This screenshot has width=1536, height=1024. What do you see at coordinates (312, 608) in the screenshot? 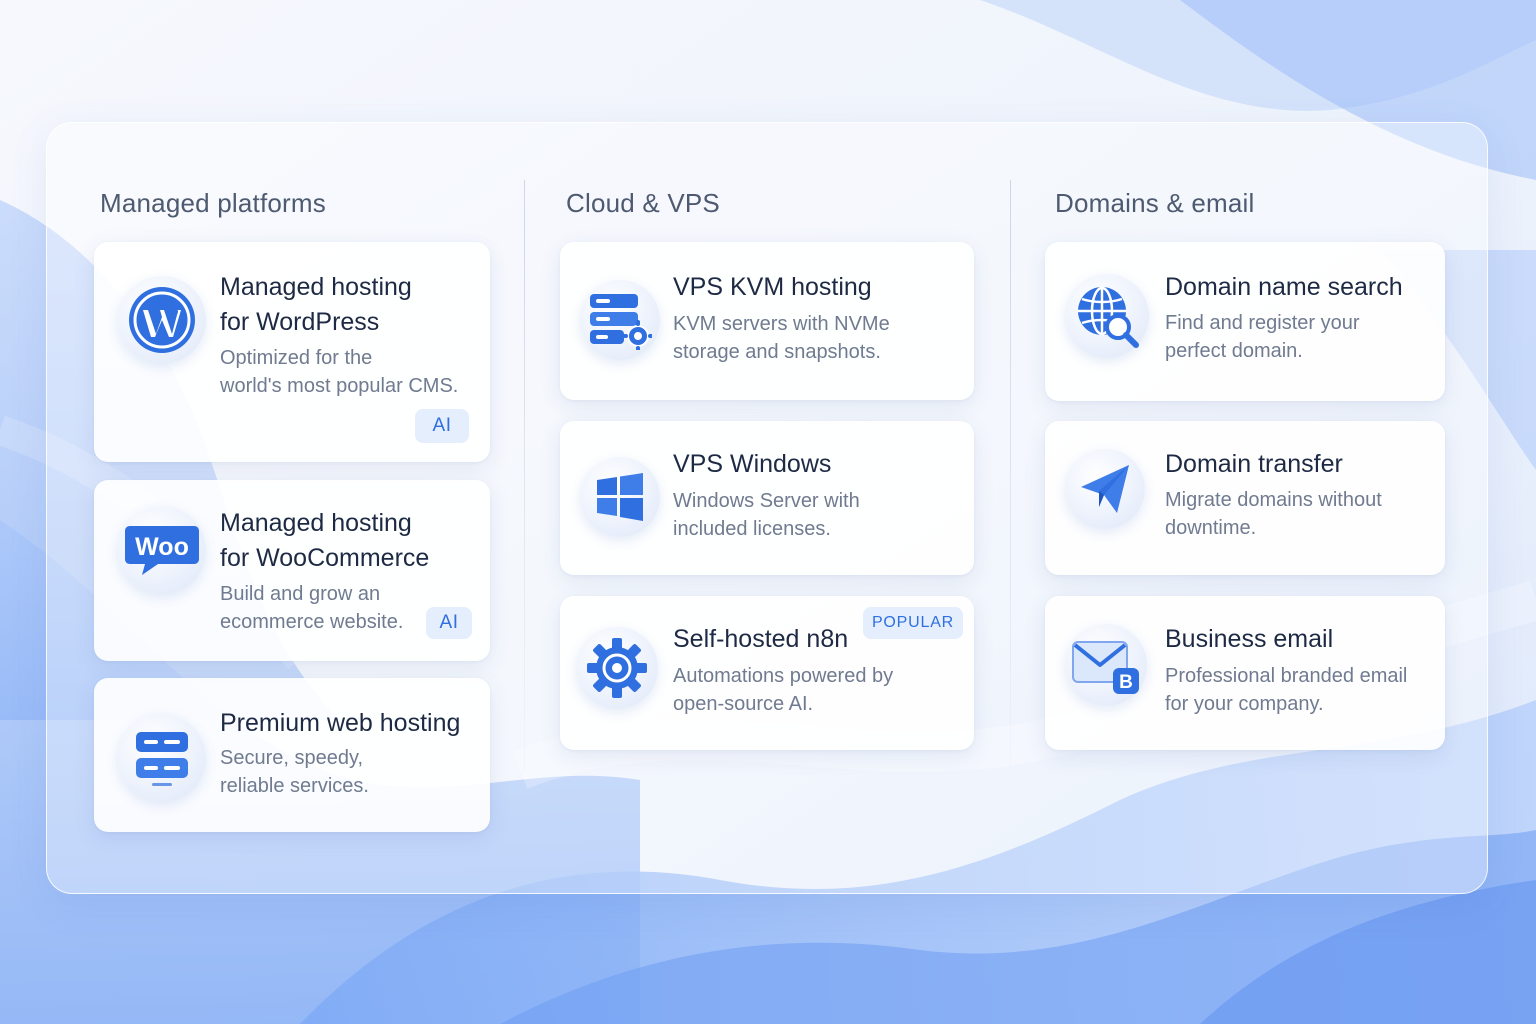
I see `card-description: Build and grow an ecommerce website.` at bounding box center [312, 608].